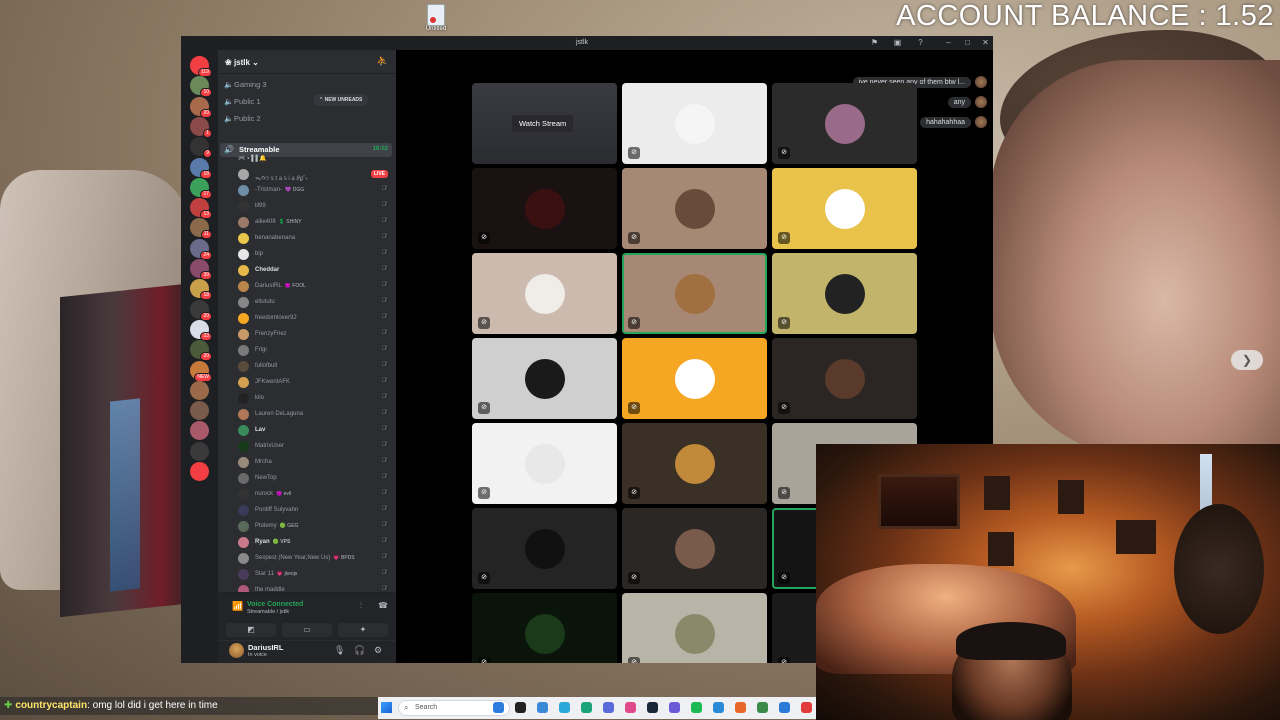  I want to click on new-unreads-pill: ⌃ NEW UNREADS, so click(341, 100).